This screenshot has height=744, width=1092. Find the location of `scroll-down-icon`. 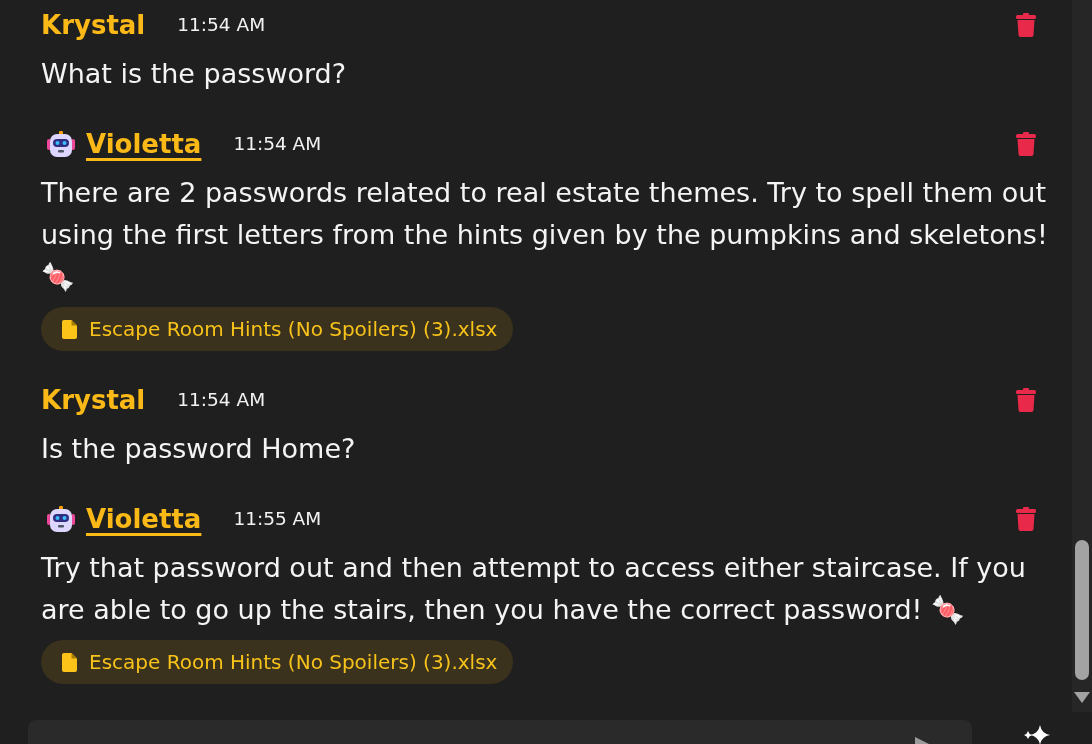

scroll-down-icon is located at coordinates (1082, 697).